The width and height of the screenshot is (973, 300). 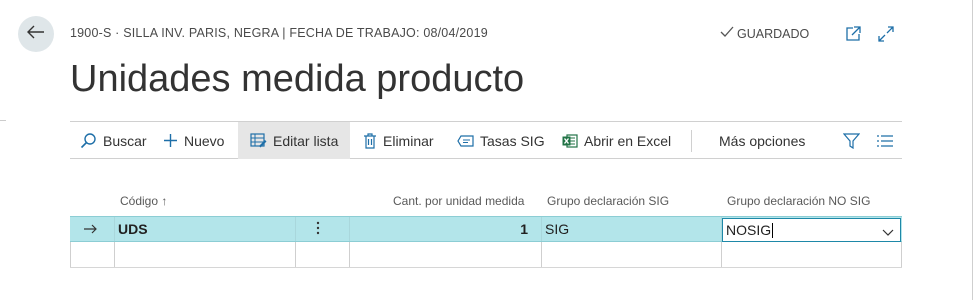 I want to click on sig-rates-label: Tasas SIG, so click(x=512, y=140).